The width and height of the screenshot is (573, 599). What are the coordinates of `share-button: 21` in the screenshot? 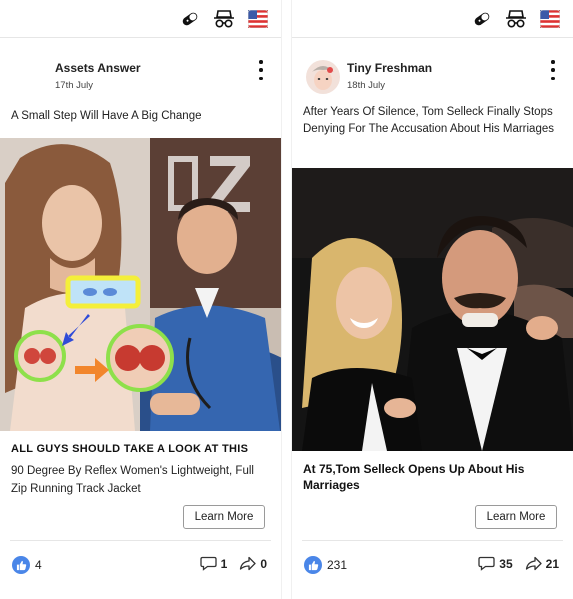 It's located at (542, 563).